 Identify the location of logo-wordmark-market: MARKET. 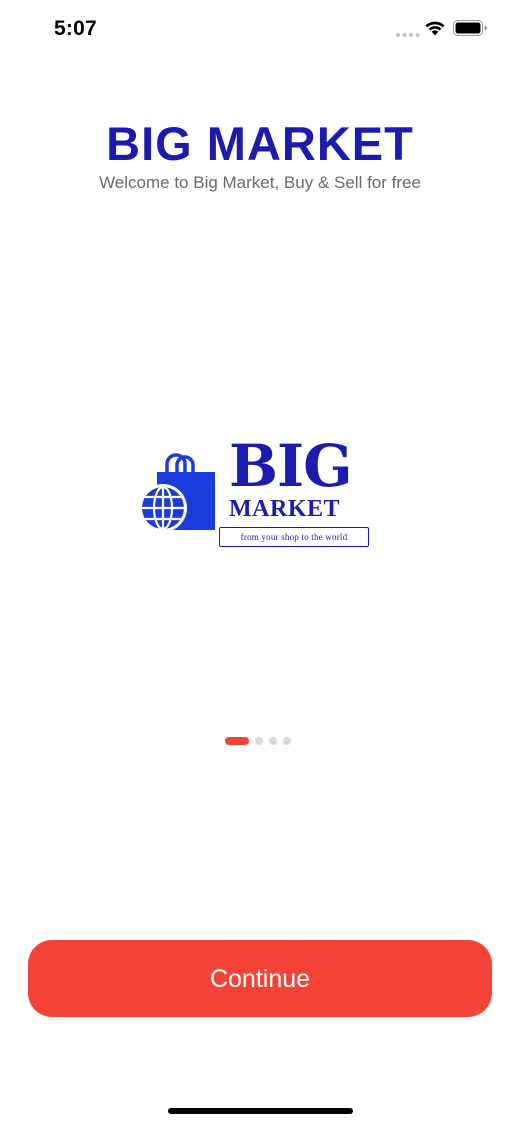
(284, 509).